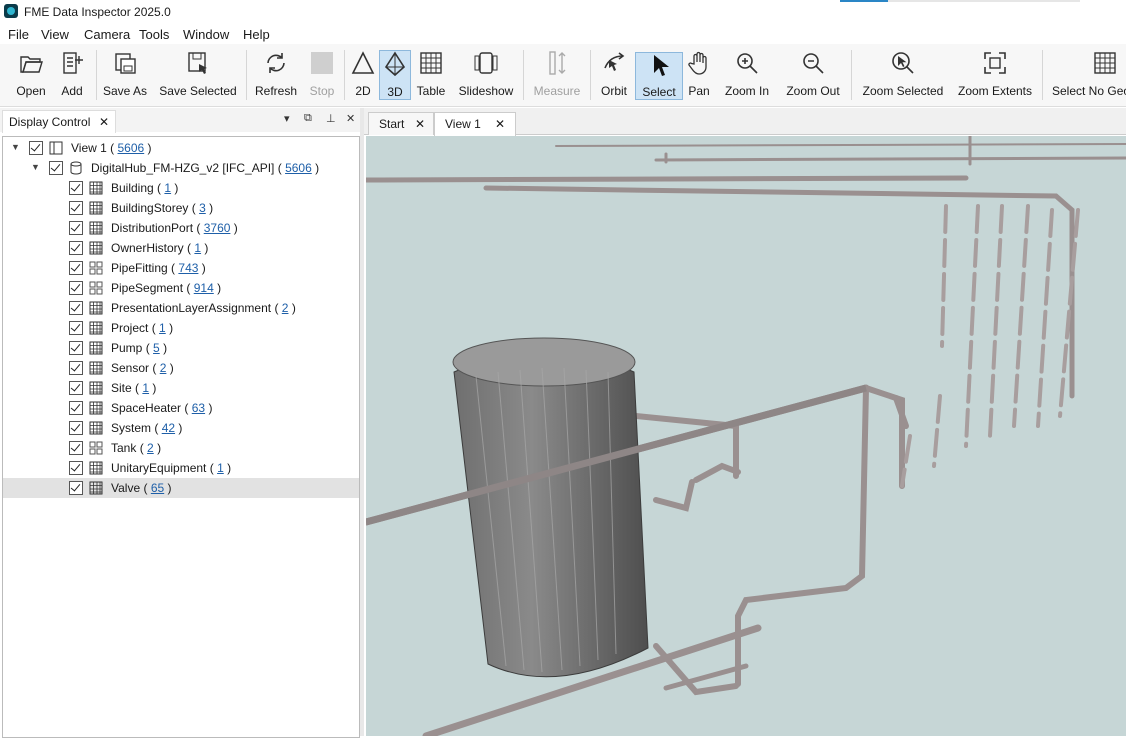  Describe the element at coordinates (431, 76) in the screenshot. I see `table-button: Table` at that location.